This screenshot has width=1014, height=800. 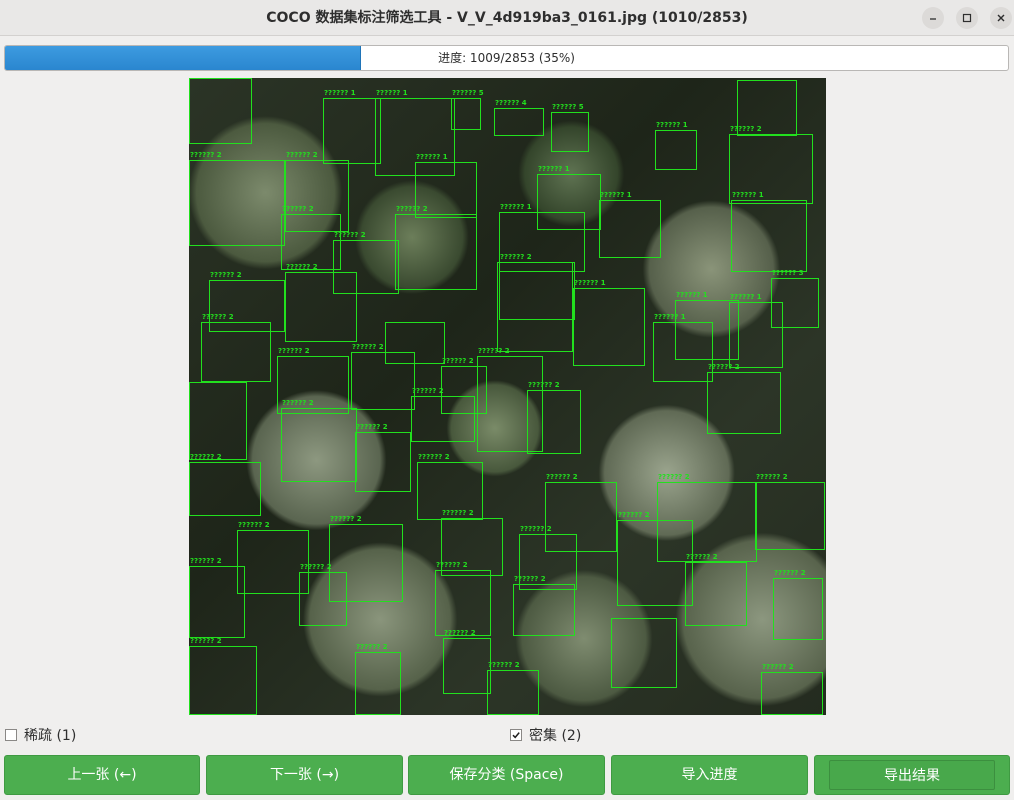 I want to click on maximize-icon, so click(x=967, y=18).